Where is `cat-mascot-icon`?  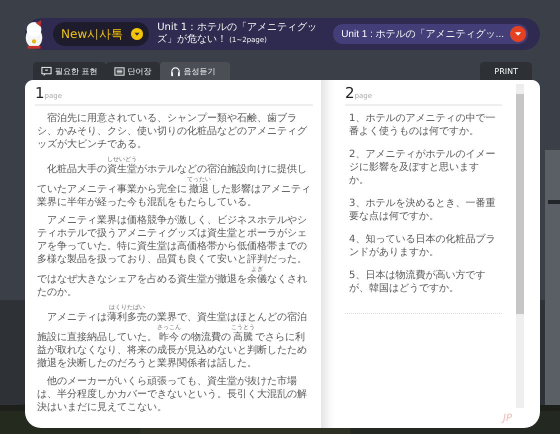
cat-mascot-icon is located at coordinates (34, 34).